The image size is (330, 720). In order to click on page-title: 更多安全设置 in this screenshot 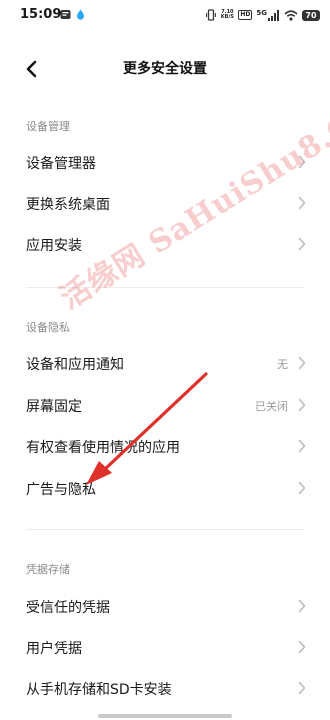, I will do `click(165, 69)`.